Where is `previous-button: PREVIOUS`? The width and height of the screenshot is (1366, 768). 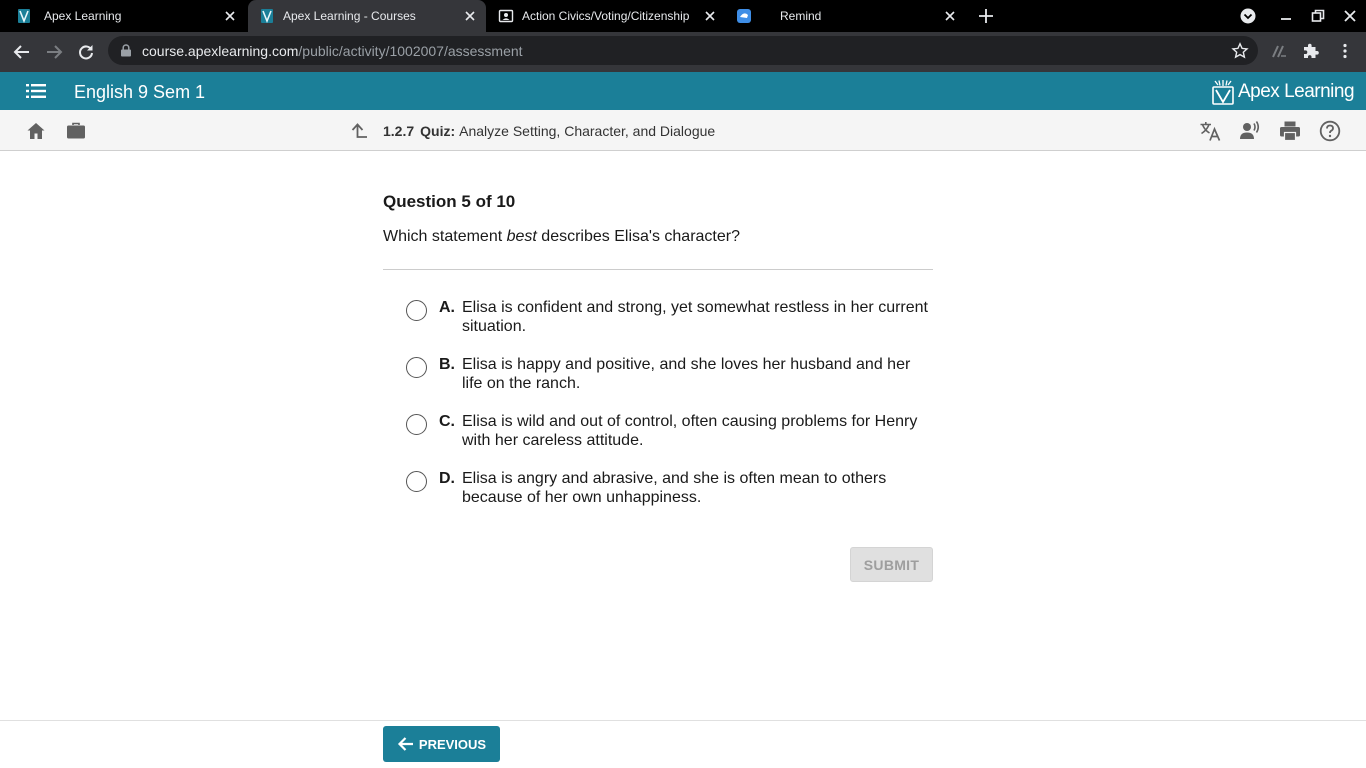
previous-button: PREVIOUS is located at coordinates (441, 744).